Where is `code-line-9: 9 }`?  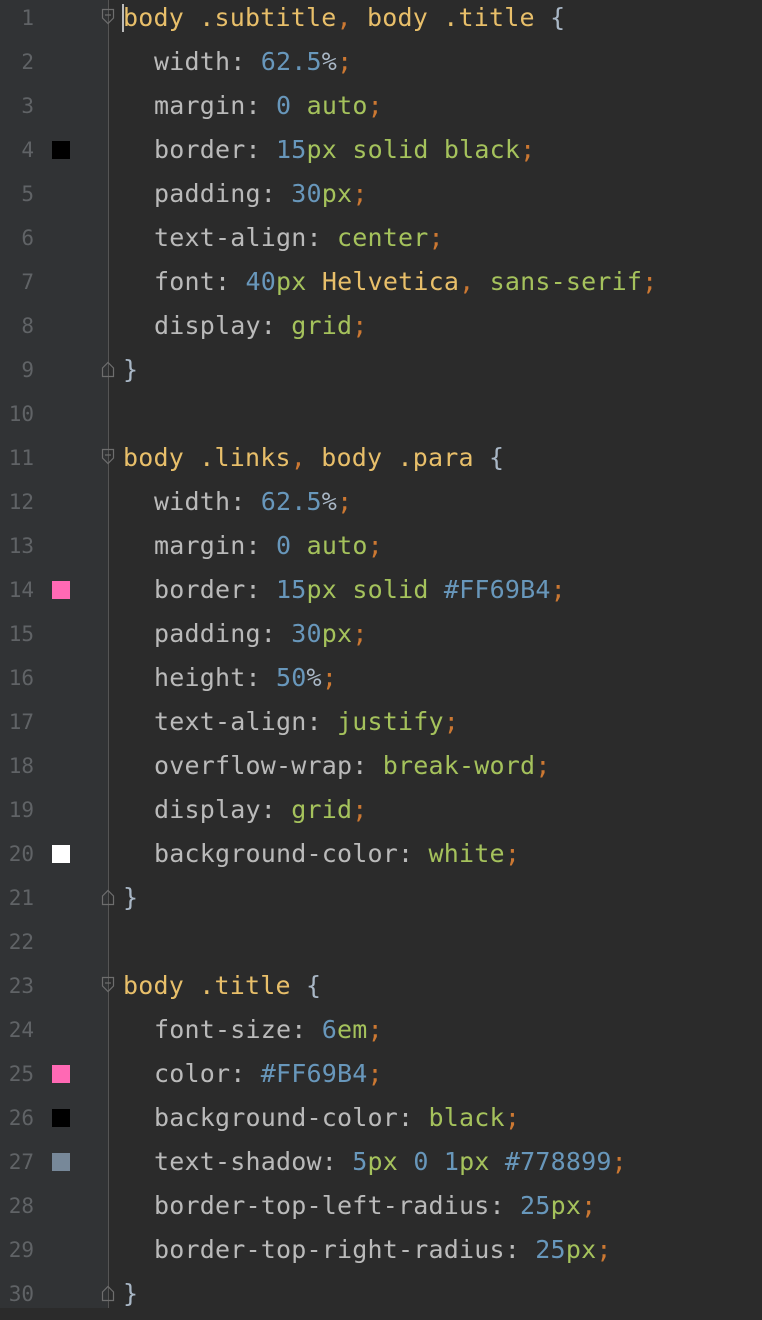
code-line-9: 9 } is located at coordinates (381, 374).